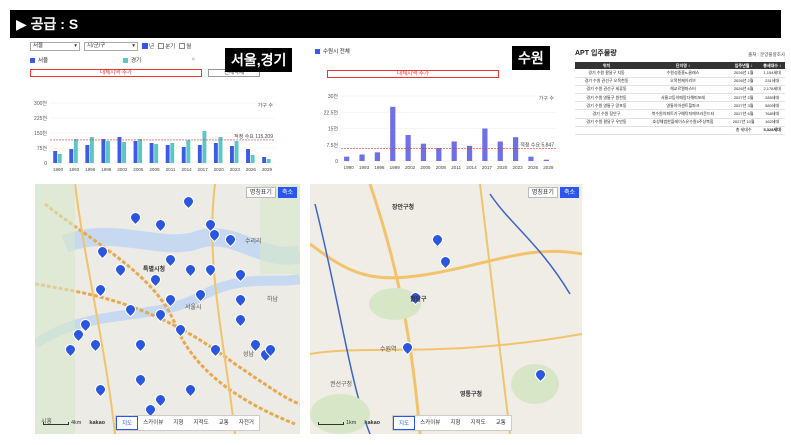 This screenshot has height=445, width=791. Describe the element at coordinates (485, 144) in the screenshot. I see `bar-수원시 전체-2017` at that location.